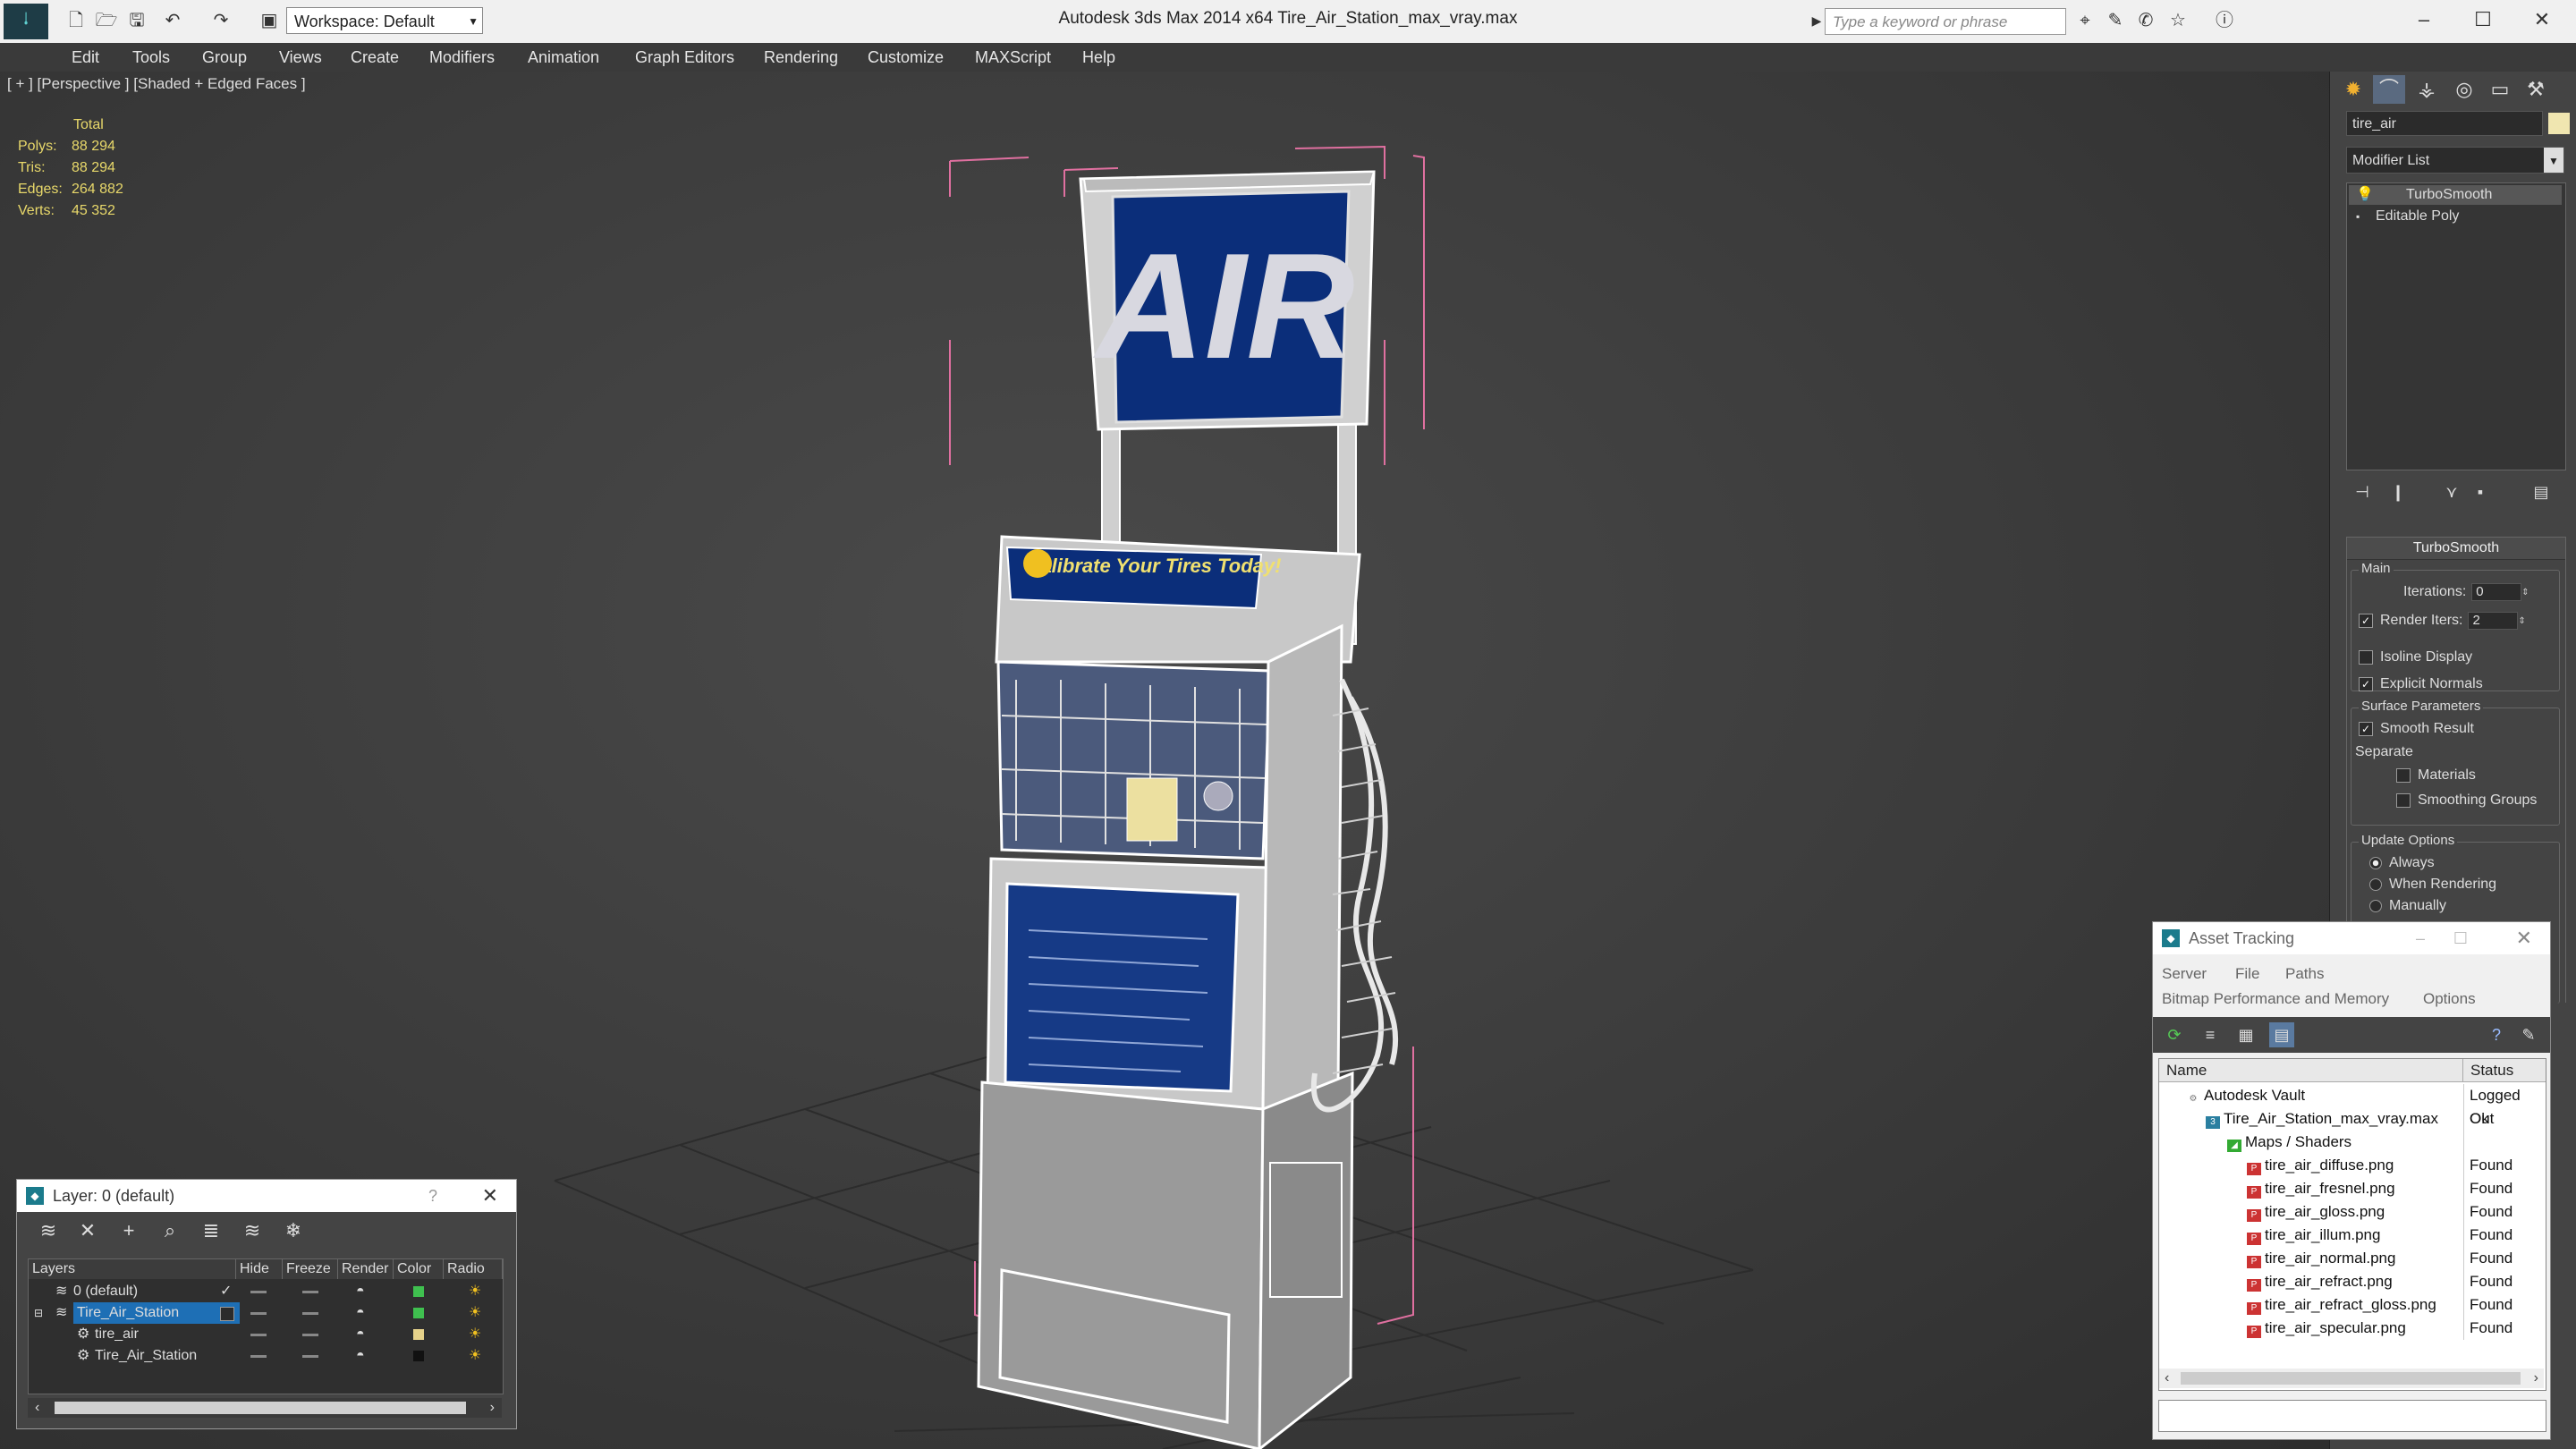 Image resolution: width=2576 pixels, height=1449 pixels. I want to click on modifier-list-dropdown: Modifier List ▼, so click(2455, 160).